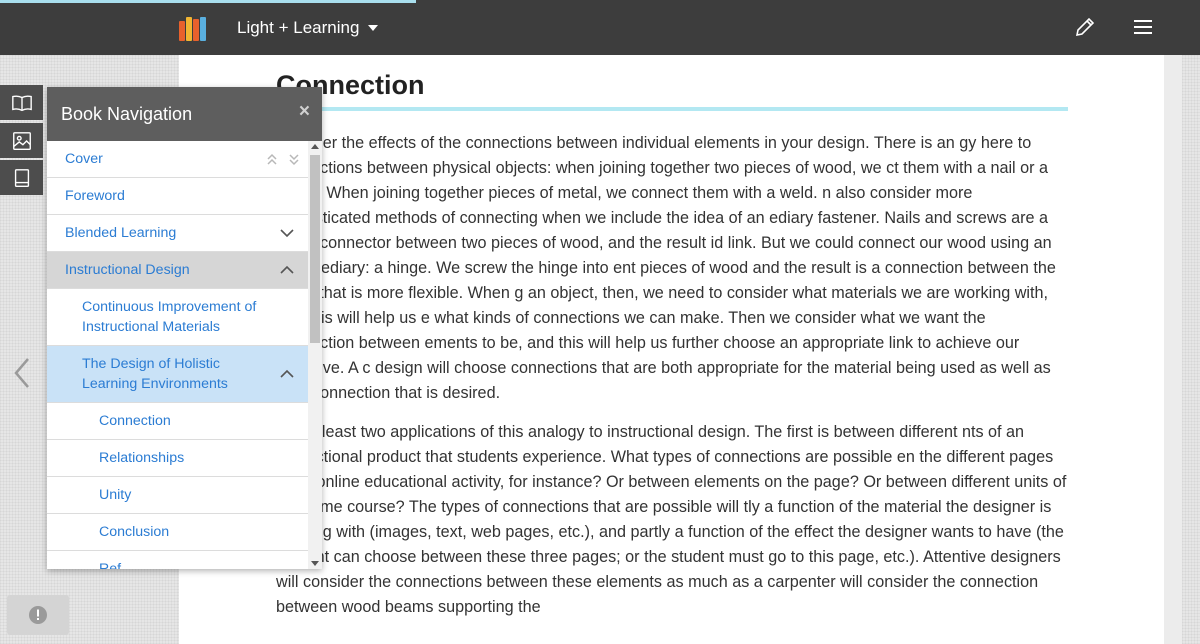  I want to click on nav-item-blended-learning: Blended Learning, so click(177, 233).